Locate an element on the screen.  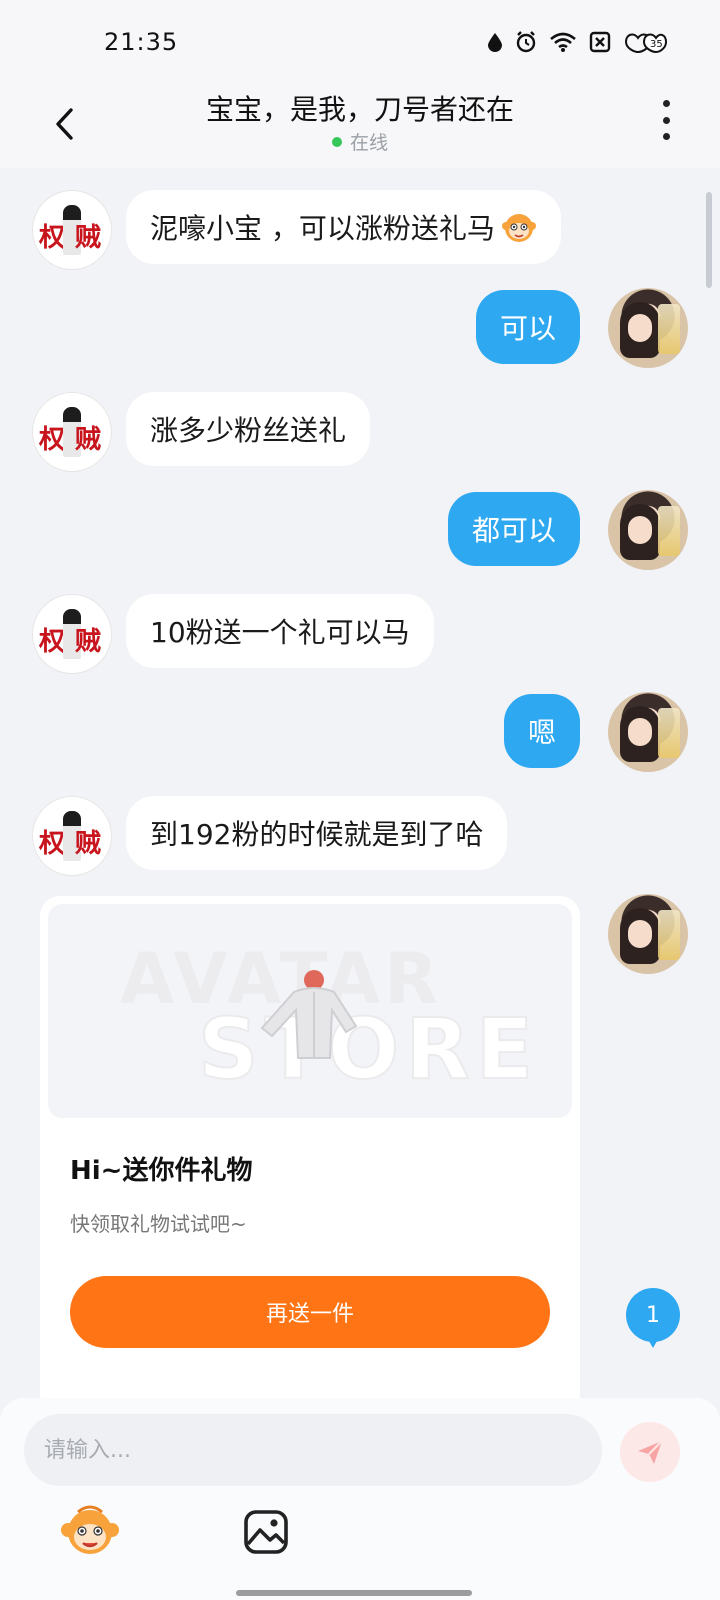
message-input is located at coordinates (313, 1450).